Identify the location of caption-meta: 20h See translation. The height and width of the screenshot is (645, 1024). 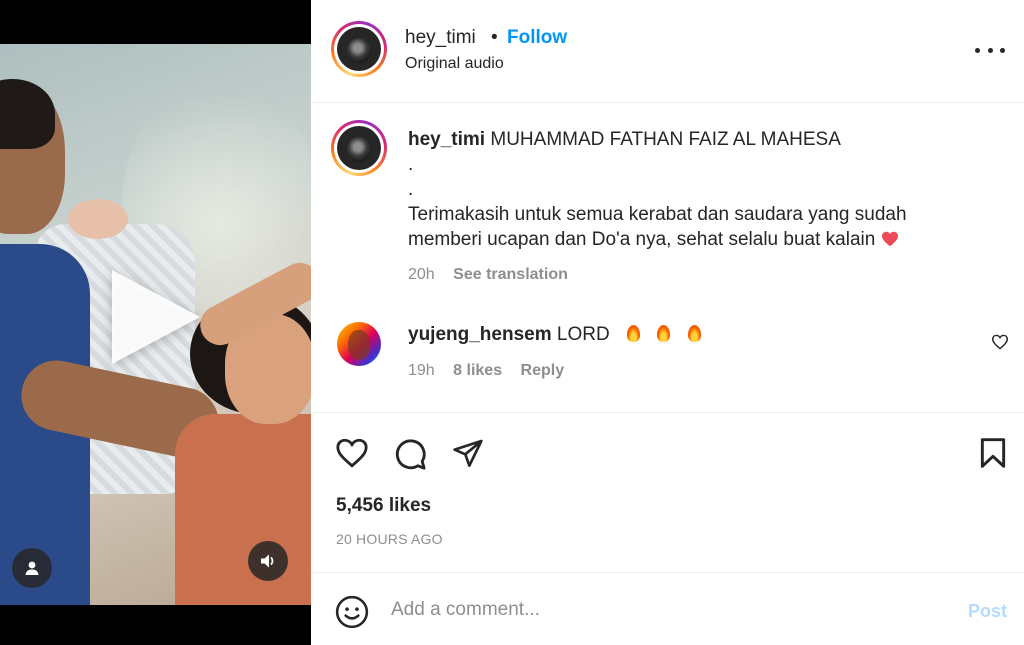
(495, 275).